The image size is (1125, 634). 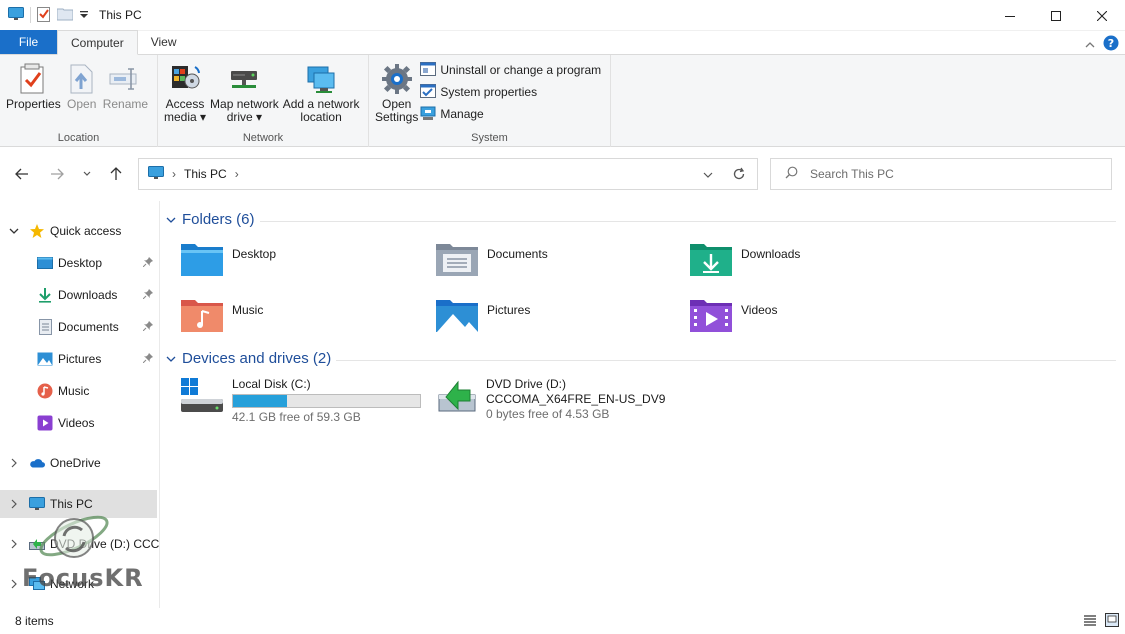 I want to click on tab-computer: Computer, so click(x=97, y=42).